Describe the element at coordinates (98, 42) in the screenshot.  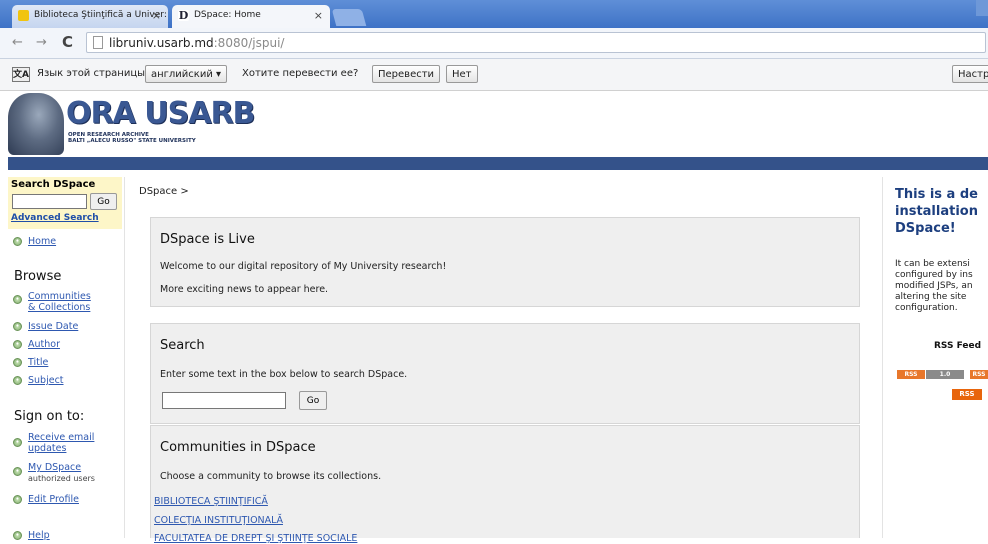
I see `page-icon` at that location.